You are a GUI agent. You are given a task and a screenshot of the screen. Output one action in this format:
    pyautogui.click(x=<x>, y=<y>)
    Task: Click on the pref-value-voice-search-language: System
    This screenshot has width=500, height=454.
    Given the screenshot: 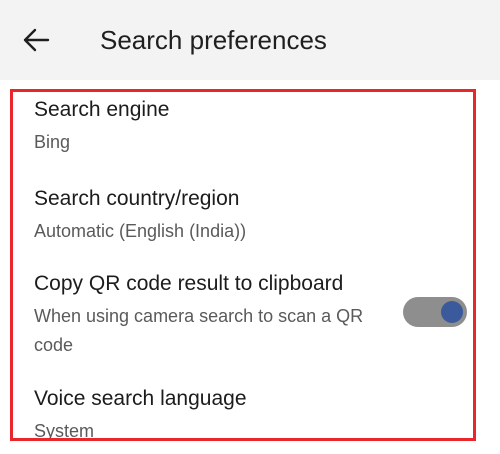 What is the action you would take?
    pyautogui.click(x=64, y=431)
    